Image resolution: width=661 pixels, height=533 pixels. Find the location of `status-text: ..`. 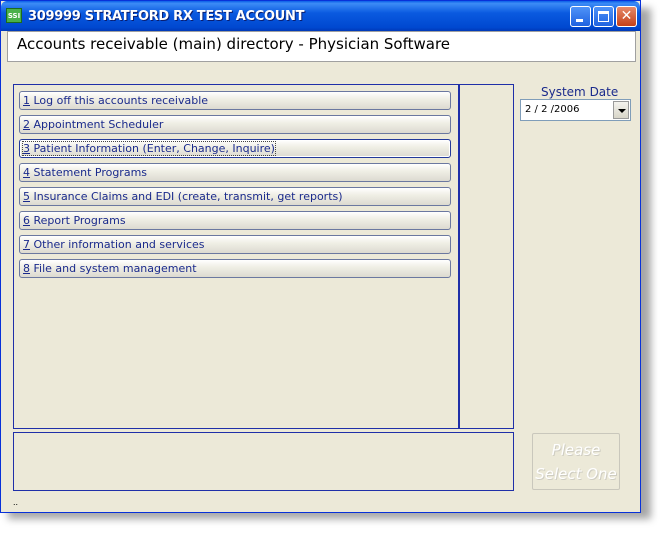

status-text: .. is located at coordinates (16, 502).